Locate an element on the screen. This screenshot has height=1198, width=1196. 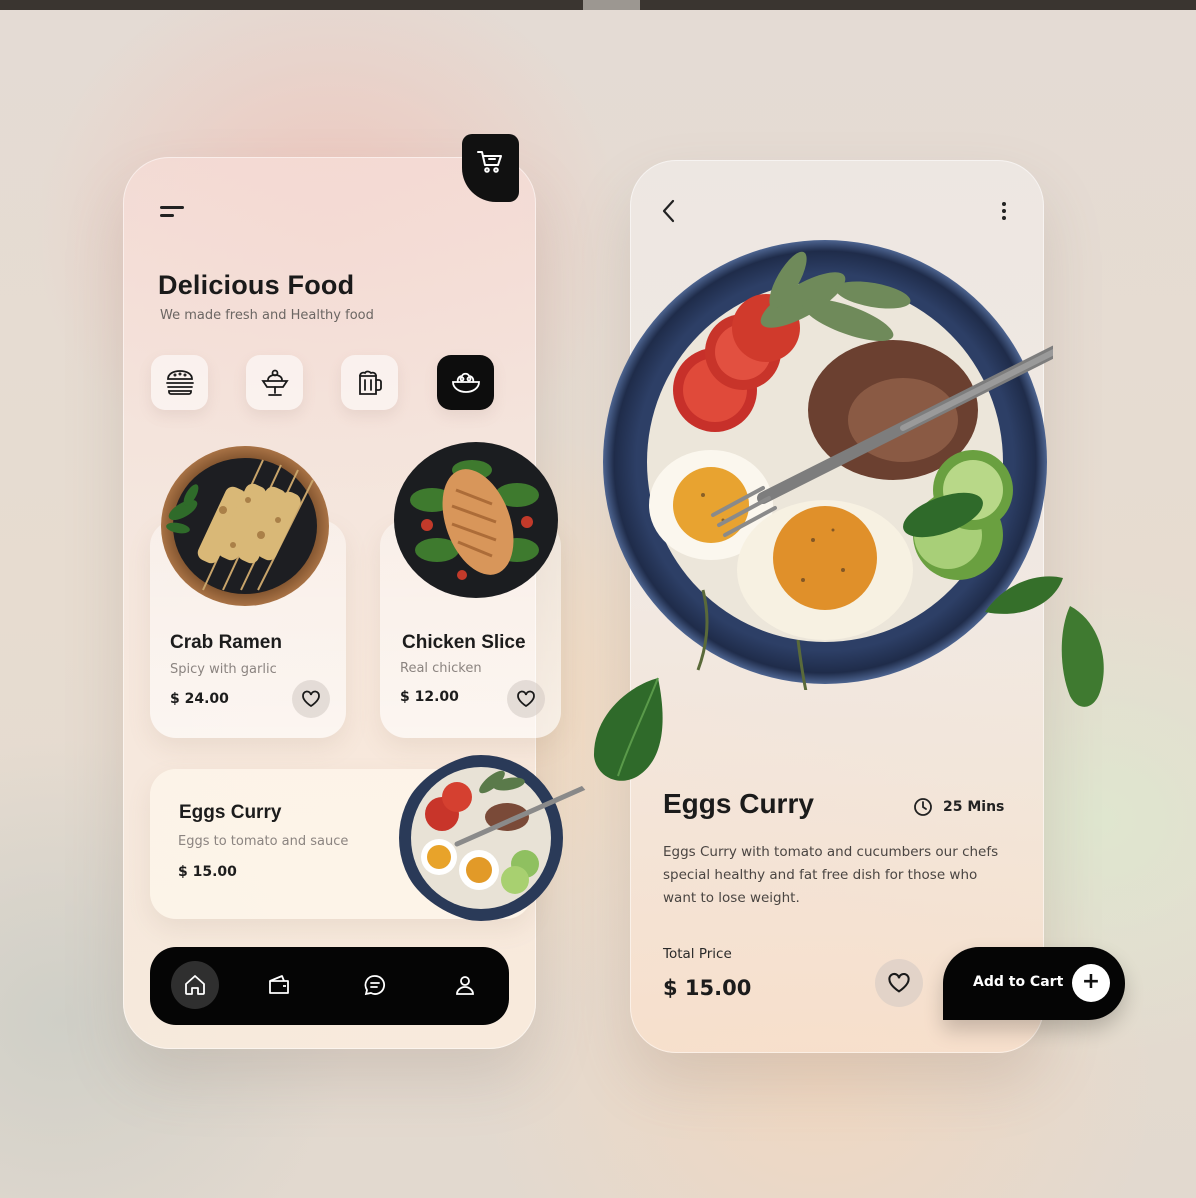
food-price: $ 24.00 is located at coordinates (199, 699).